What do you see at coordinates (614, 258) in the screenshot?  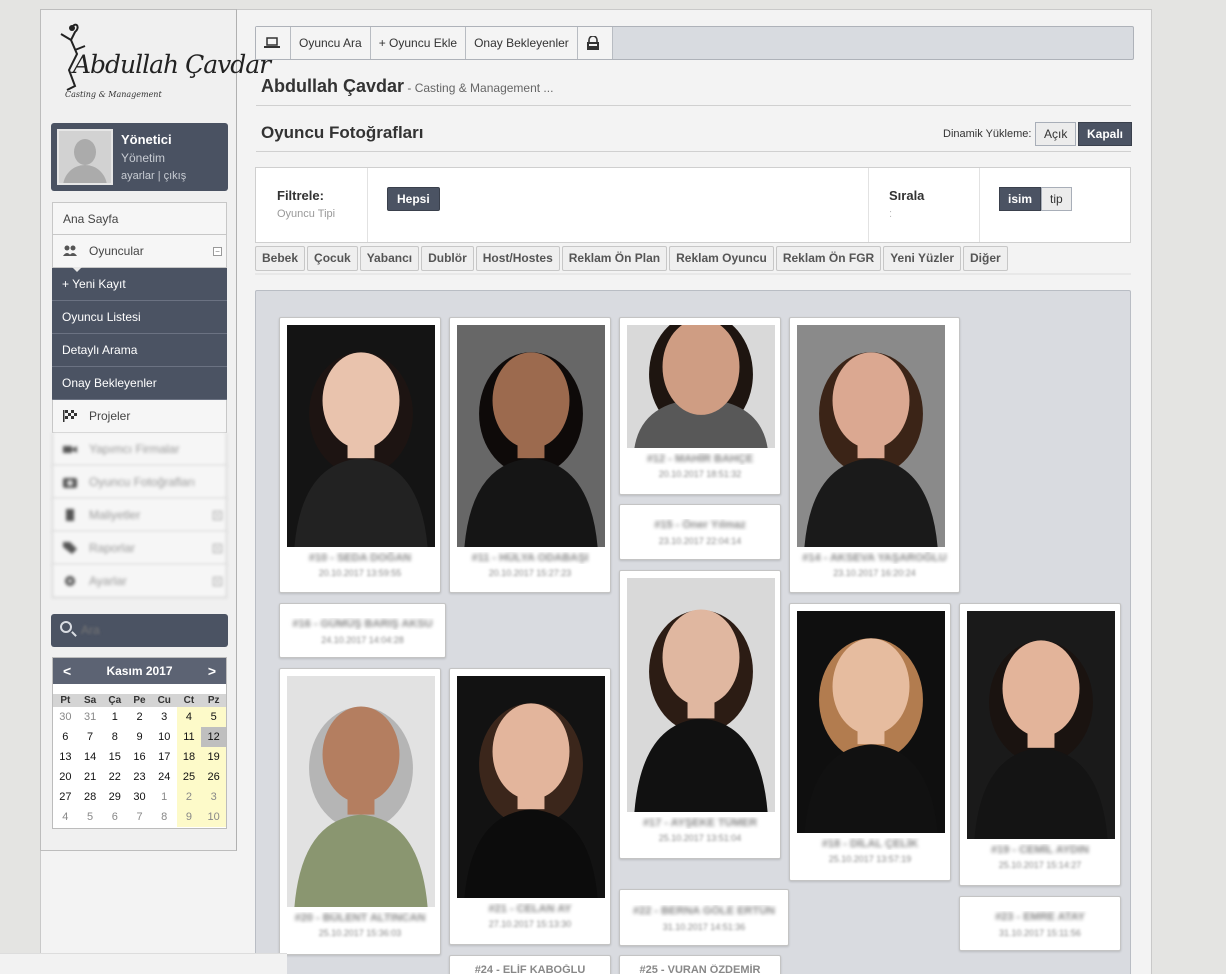 I see `category-tab: Reklam Ön Plan` at bounding box center [614, 258].